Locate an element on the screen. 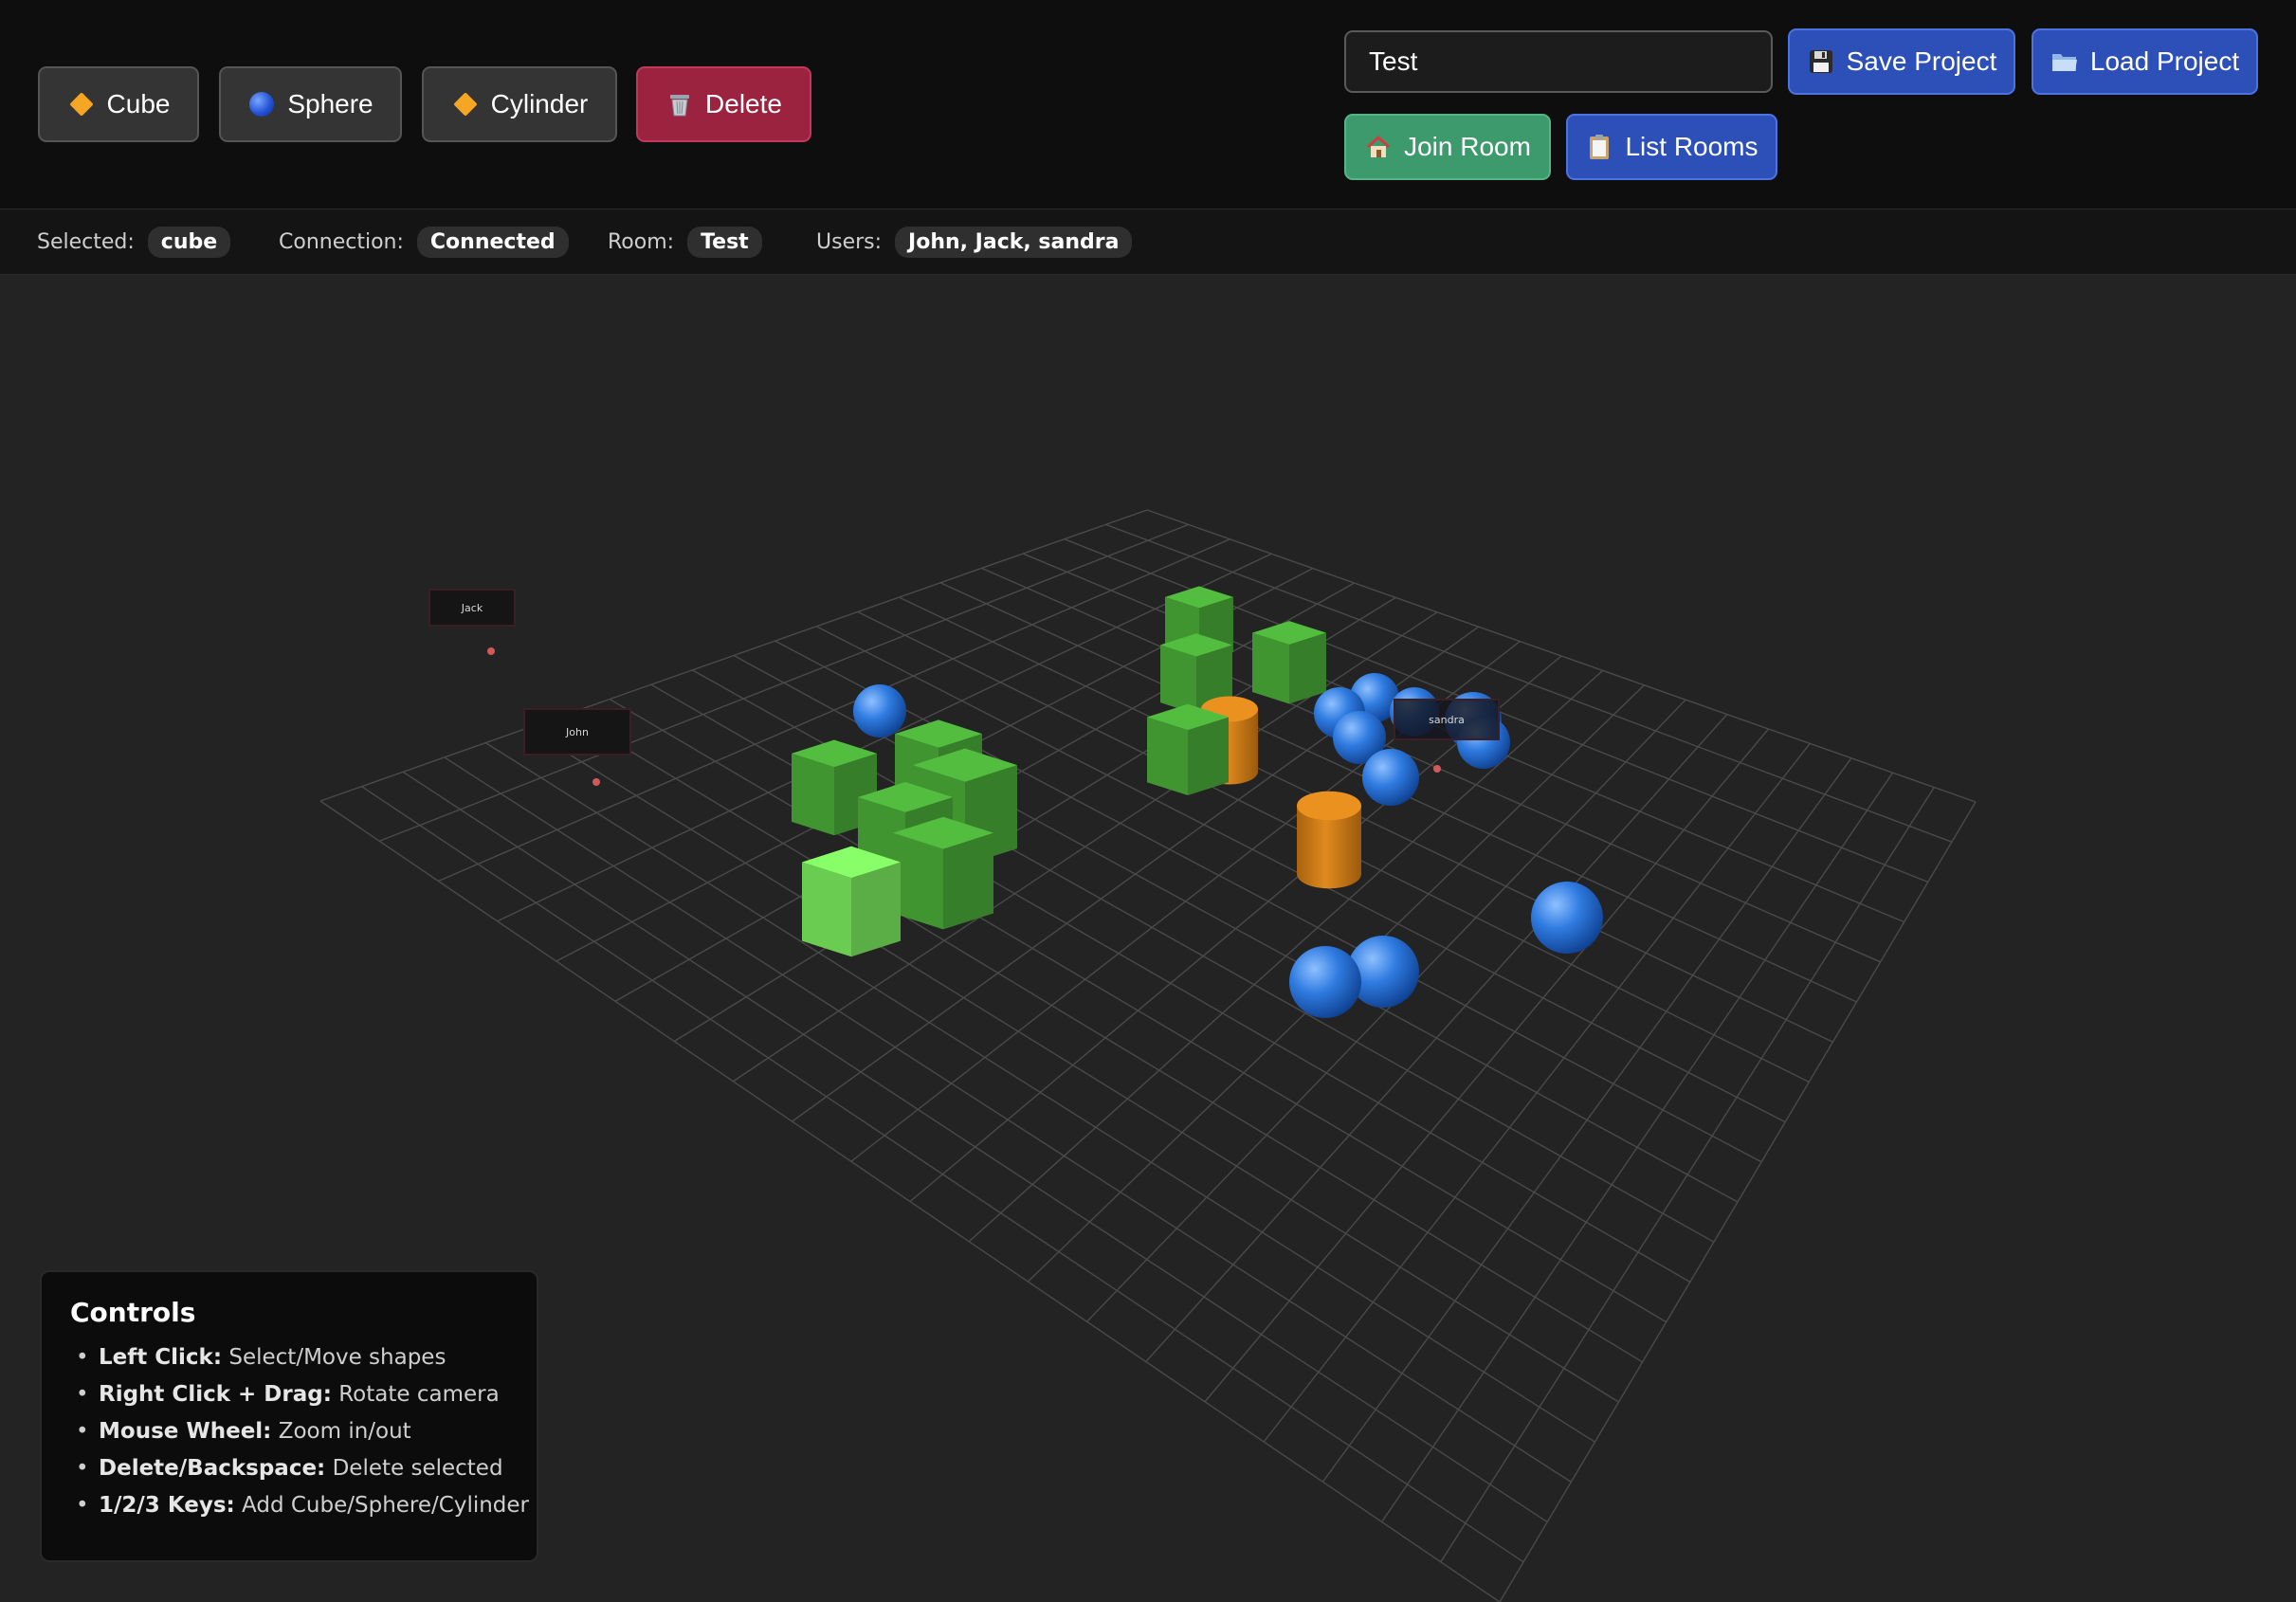  user-marker-label: sandra is located at coordinates (1447, 719).